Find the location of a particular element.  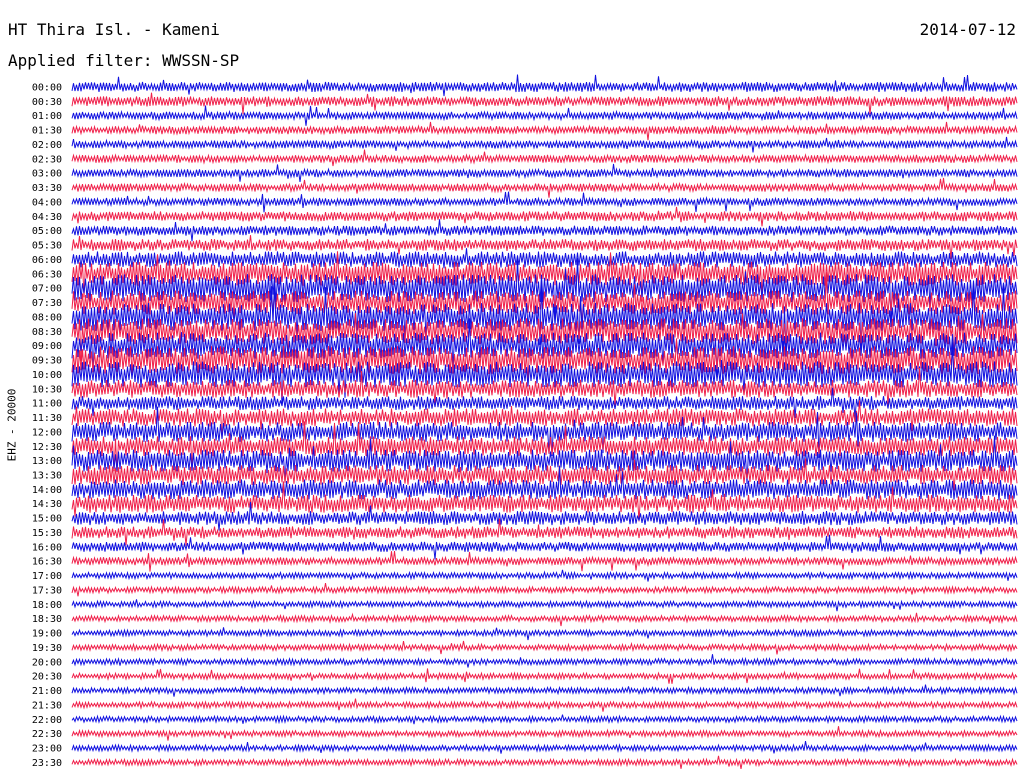

row-label: 06:30 is located at coordinates (47, 274).